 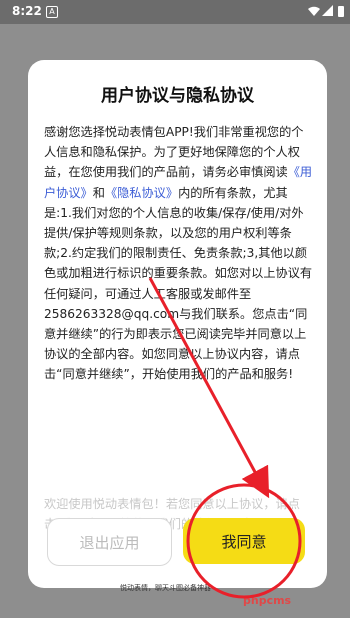 What do you see at coordinates (267, 600) in the screenshot?
I see `watermark: phpcms` at bounding box center [267, 600].